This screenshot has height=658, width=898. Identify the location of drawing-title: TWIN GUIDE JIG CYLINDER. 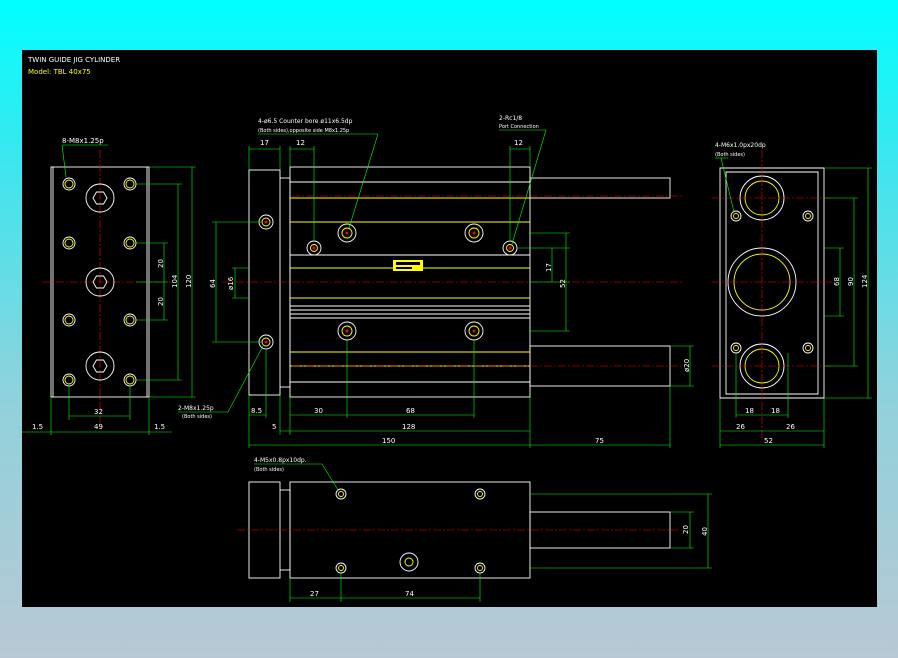
(73, 60).